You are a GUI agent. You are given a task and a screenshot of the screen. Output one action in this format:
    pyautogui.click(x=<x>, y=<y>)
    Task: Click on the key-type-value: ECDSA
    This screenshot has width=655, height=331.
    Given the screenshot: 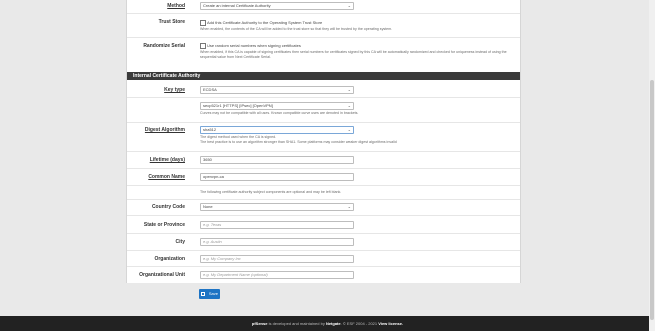 What is the action you would take?
    pyautogui.click(x=210, y=89)
    